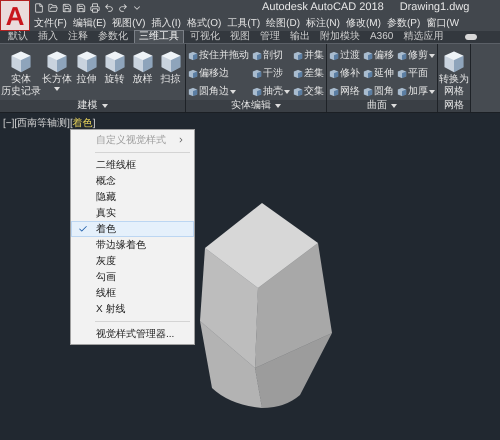 The image size is (500, 440). Describe the element at coordinates (218, 56) in the screenshot. I see `ribbon-button: 按住并拖动` at that location.